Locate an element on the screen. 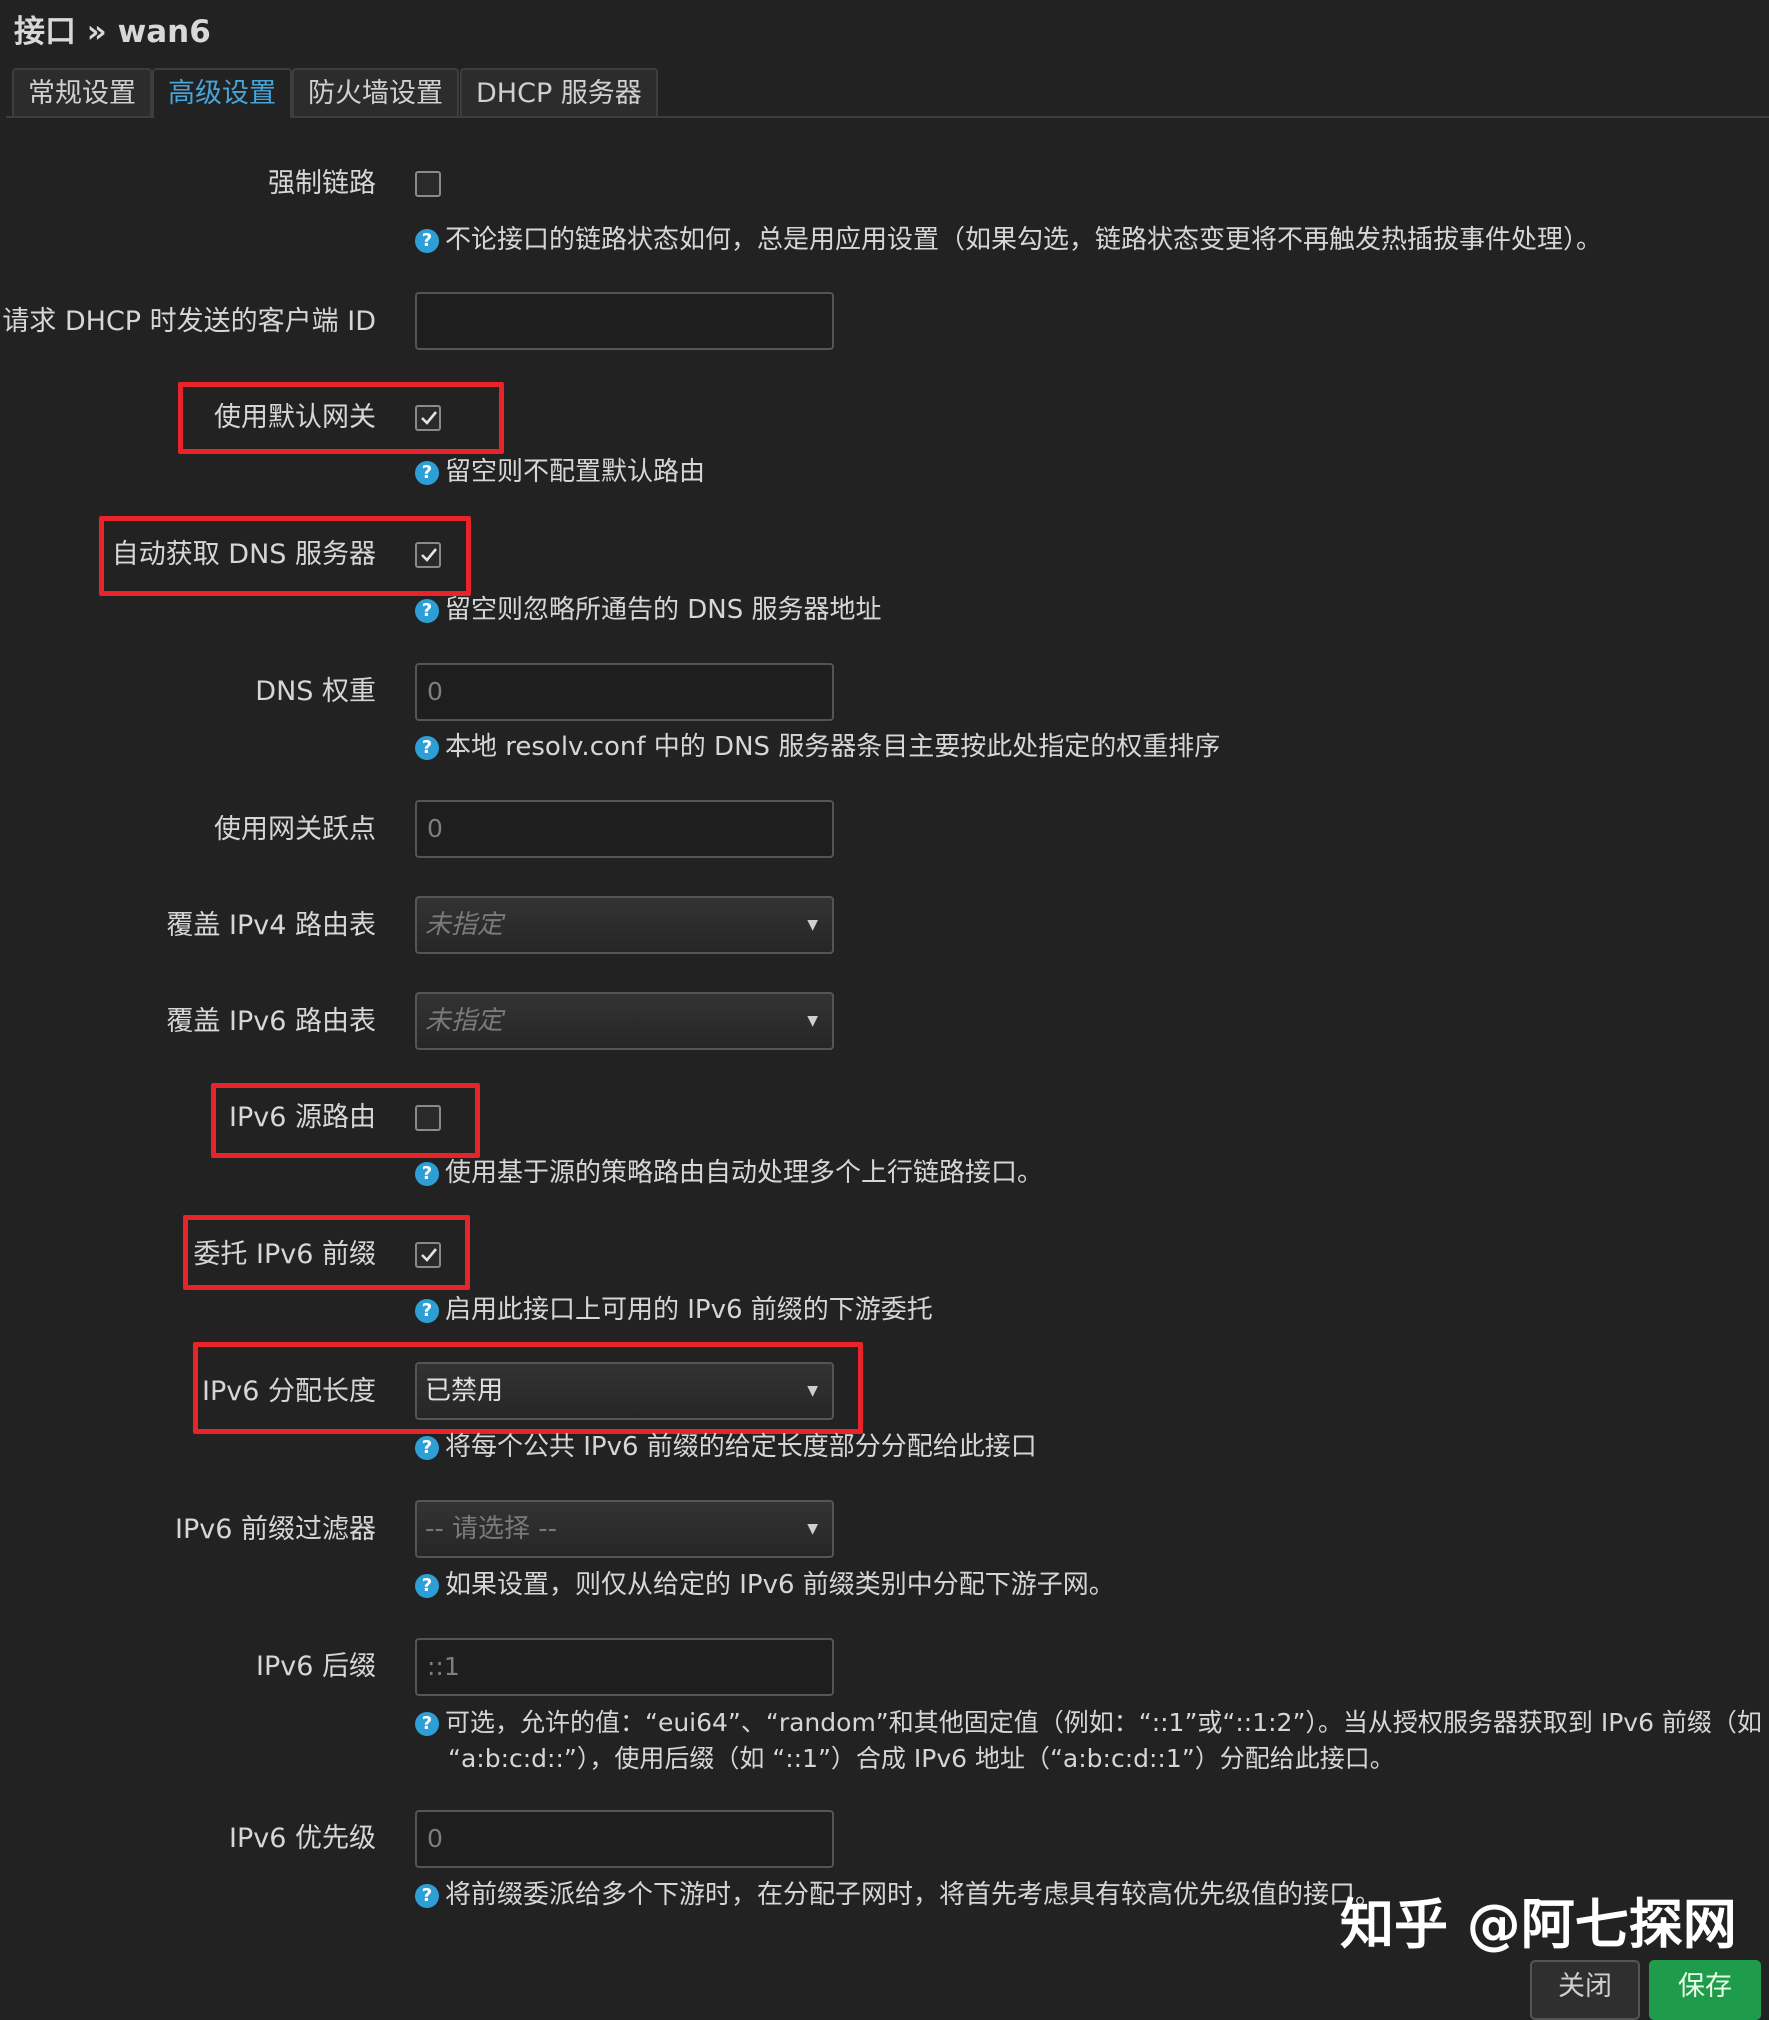  tab-general: 常规设置 is located at coordinates (82, 92).